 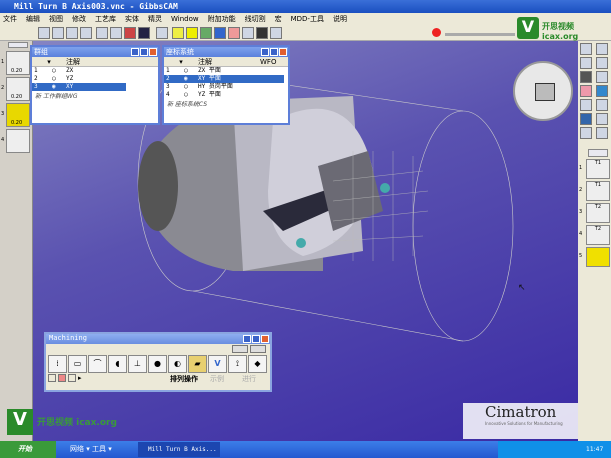 What do you see at coordinates (602, 63) in the screenshot?
I see `curve-icon` at bounding box center [602, 63].